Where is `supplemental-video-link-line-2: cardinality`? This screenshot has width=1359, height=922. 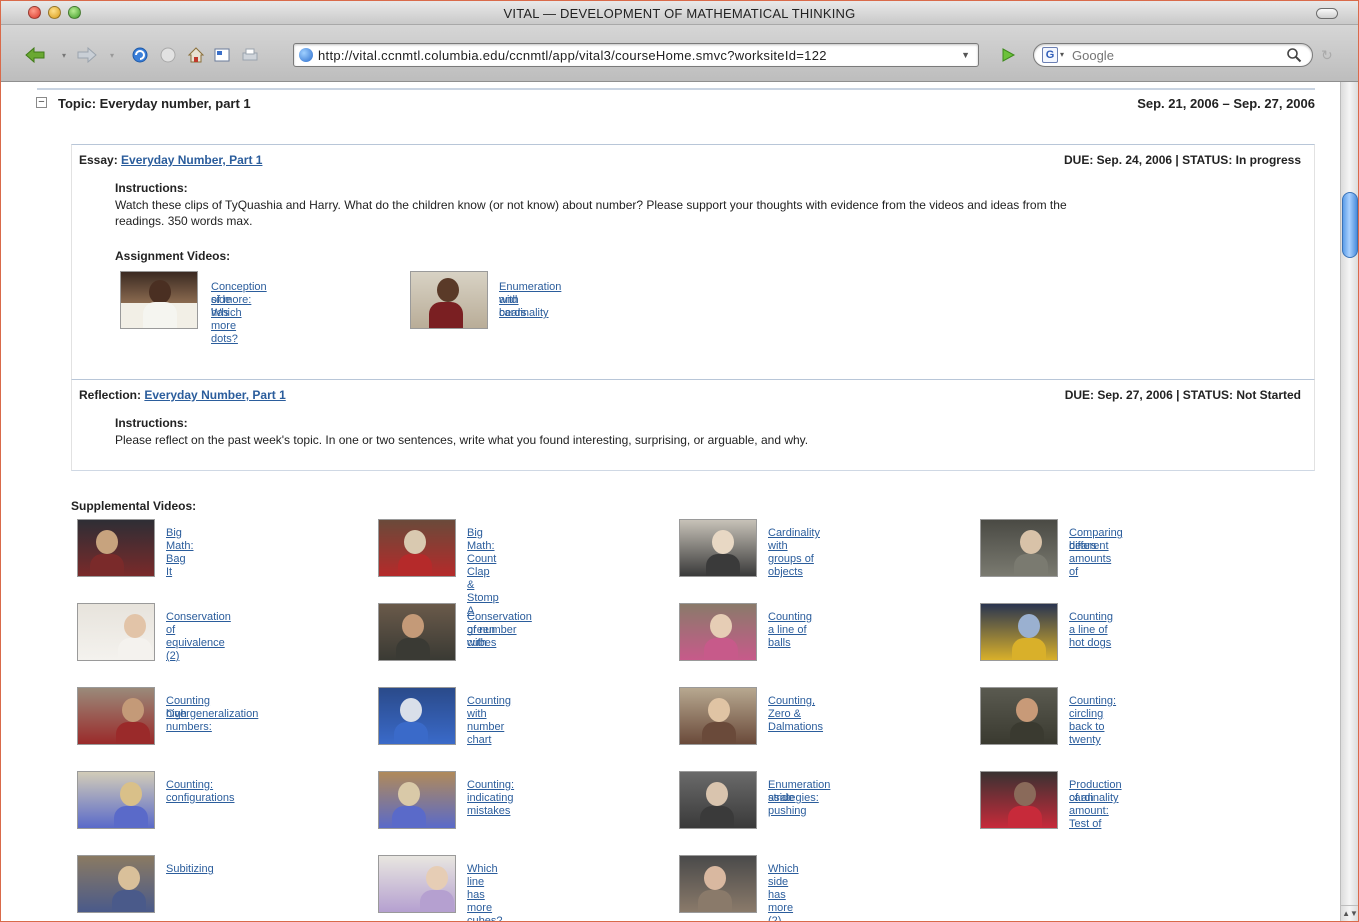
supplemental-video-link-line-2: cardinality is located at coordinates (1094, 798).